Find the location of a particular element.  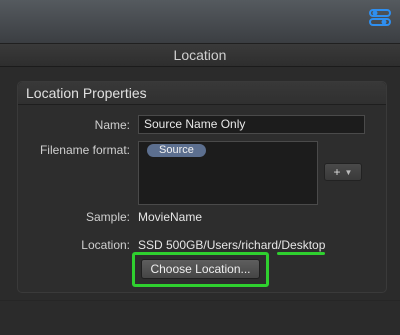

inspector-sliders-icon is located at coordinates (380, 17).